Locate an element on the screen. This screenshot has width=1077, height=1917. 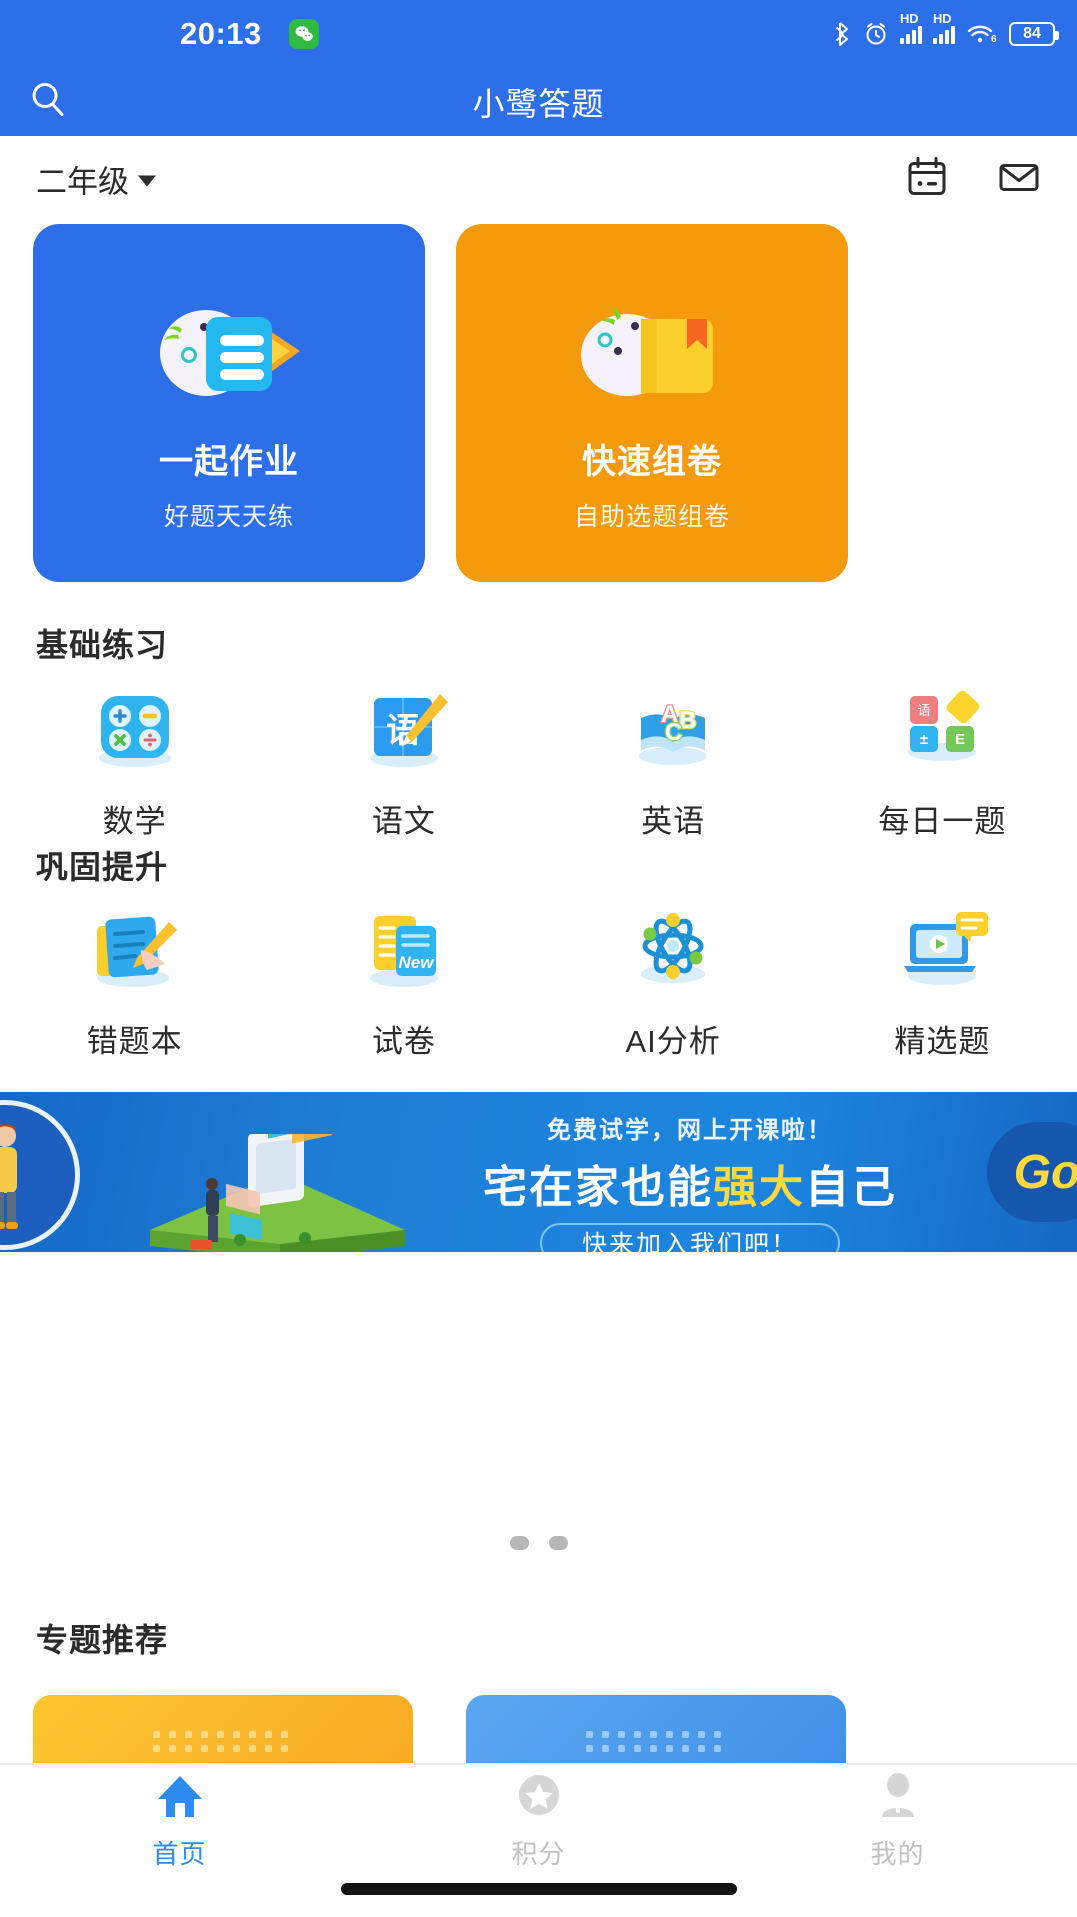
person-icon is located at coordinates (898, 1798).